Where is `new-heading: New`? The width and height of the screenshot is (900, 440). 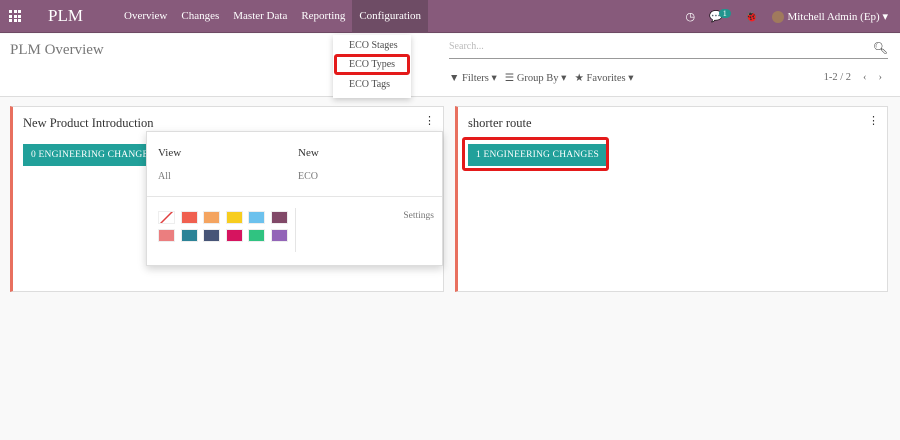
new-heading: New is located at coordinates (308, 153).